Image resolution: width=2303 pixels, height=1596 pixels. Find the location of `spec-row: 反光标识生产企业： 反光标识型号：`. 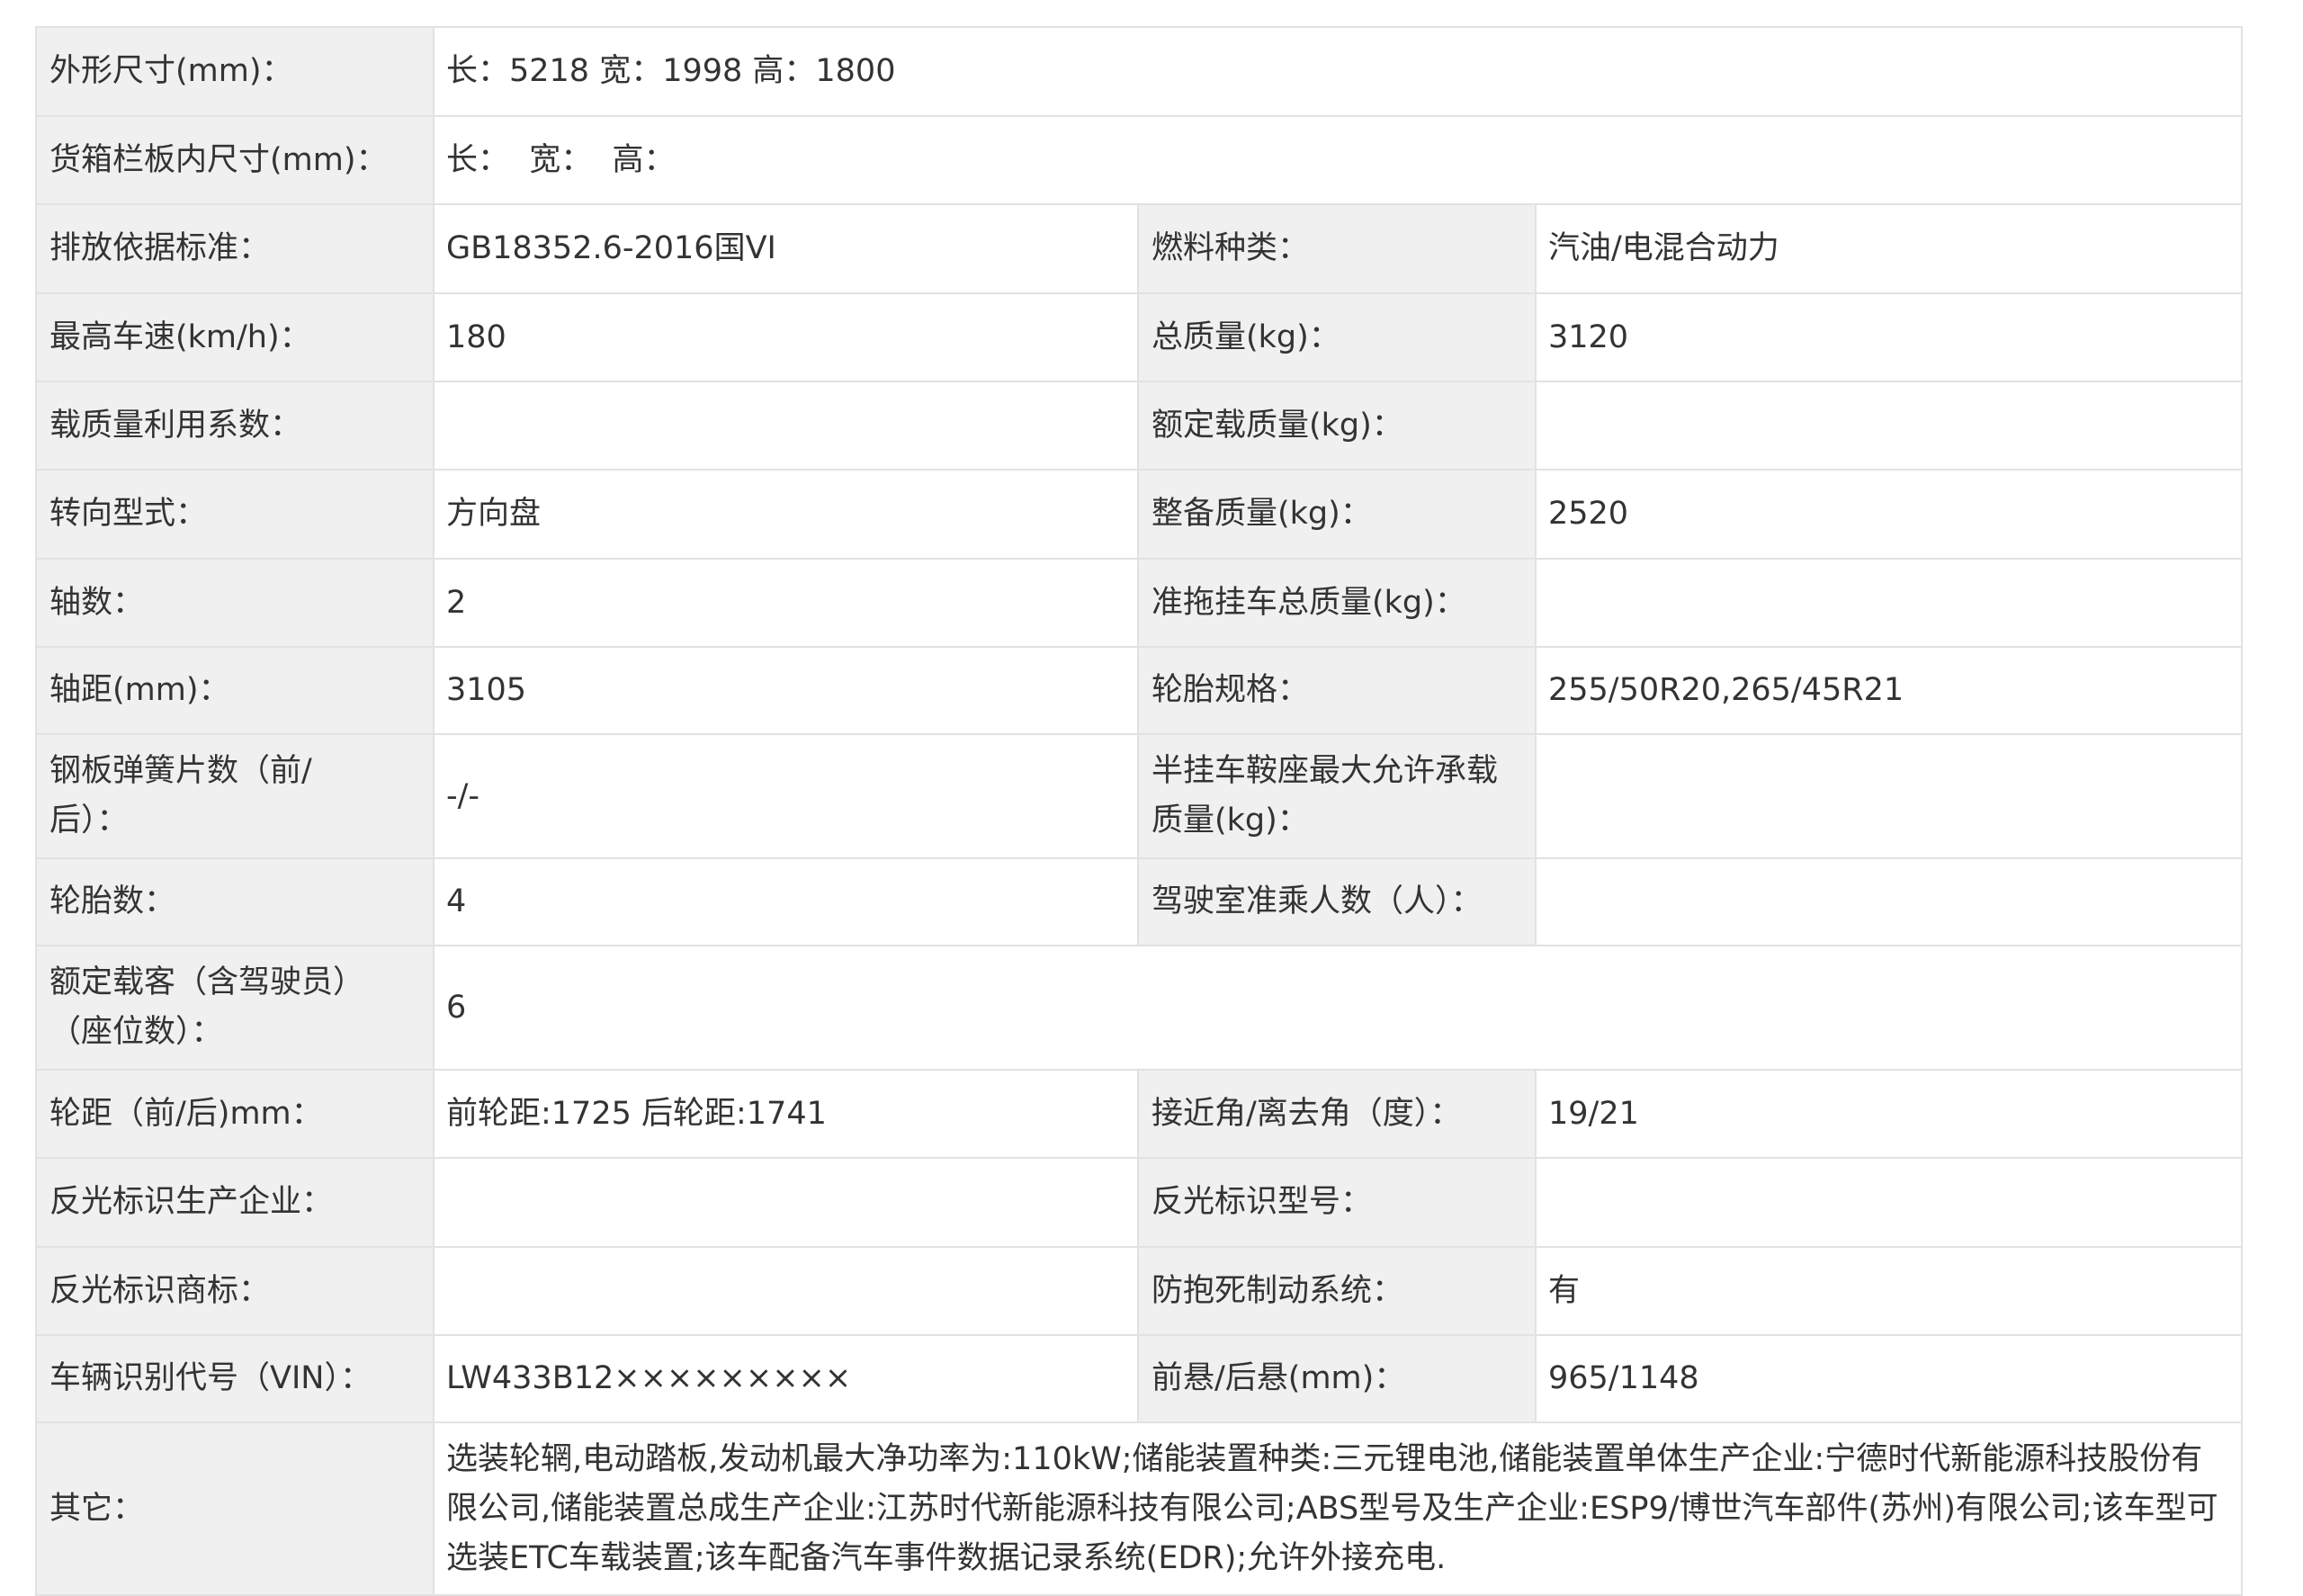

spec-row: 反光标识生产企业： 反光标识型号： is located at coordinates (1151, 1202).